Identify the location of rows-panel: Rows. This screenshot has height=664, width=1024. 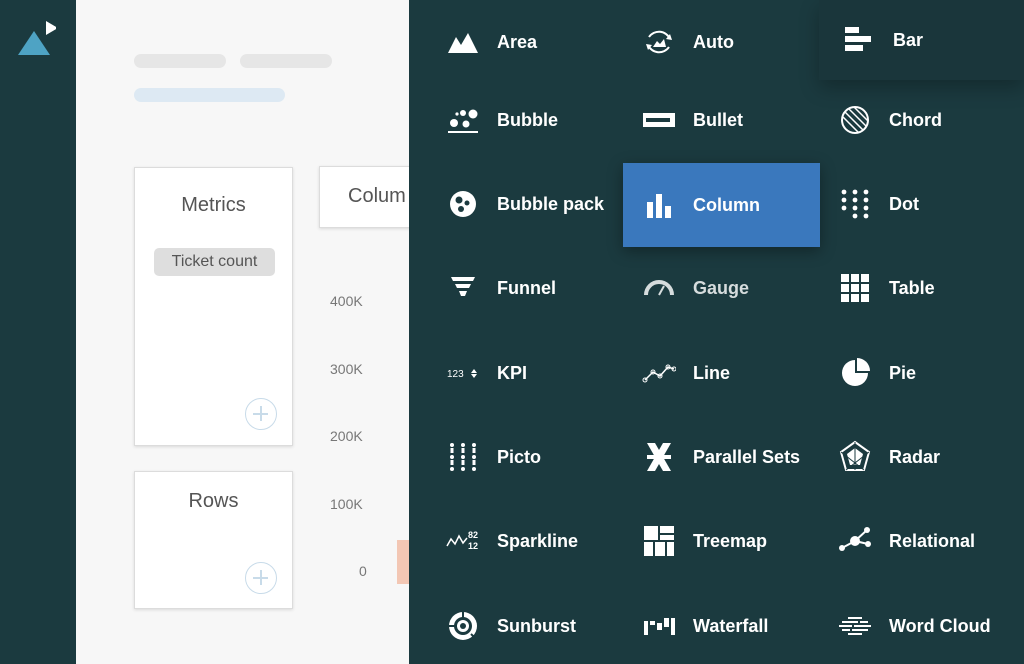
(213, 540).